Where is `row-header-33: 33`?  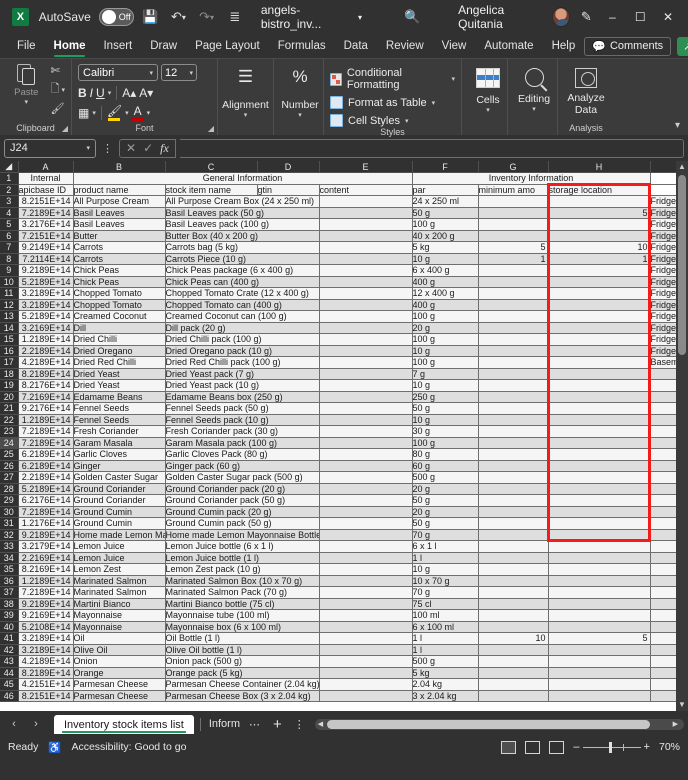
row-header-33: 33 is located at coordinates (9, 546).